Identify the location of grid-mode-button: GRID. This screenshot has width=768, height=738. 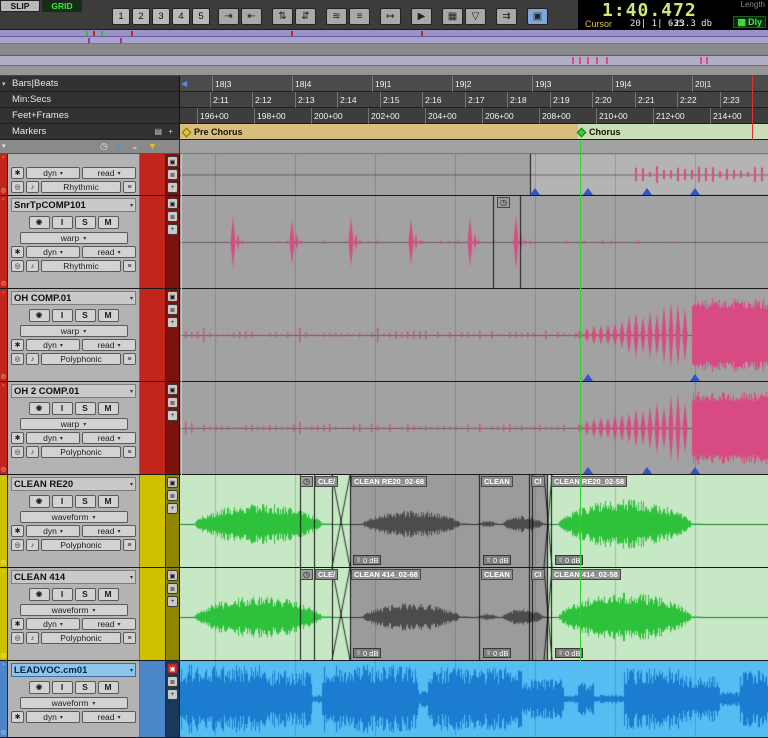
(62, 6).